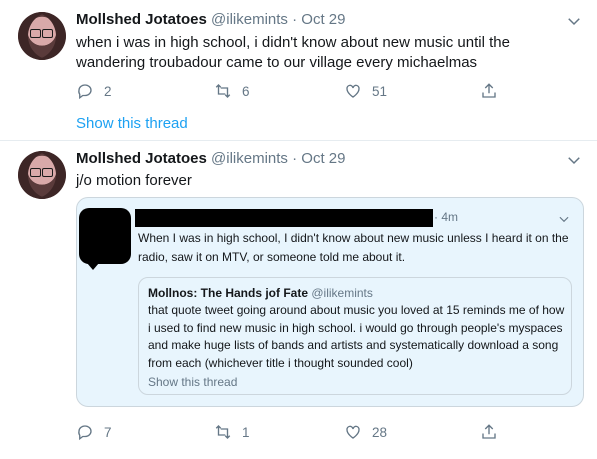 This screenshot has height=459, width=597. What do you see at coordinates (232, 91) in the screenshot?
I see `retweet-button: 6` at bounding box center [232, 91].